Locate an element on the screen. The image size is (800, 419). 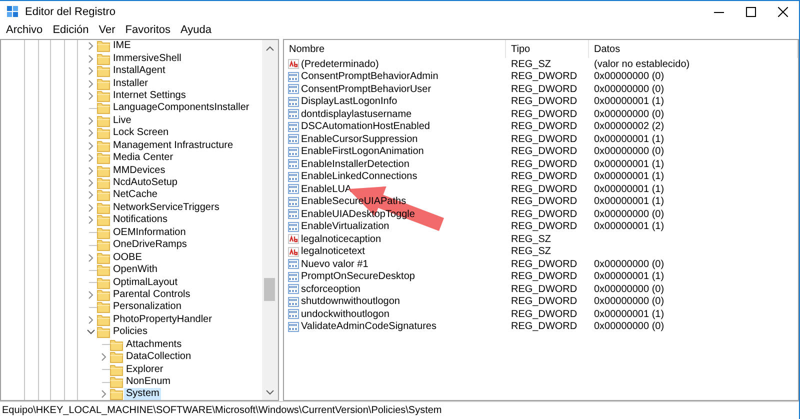
tree-item: IME is located at coordinates (122, 46).